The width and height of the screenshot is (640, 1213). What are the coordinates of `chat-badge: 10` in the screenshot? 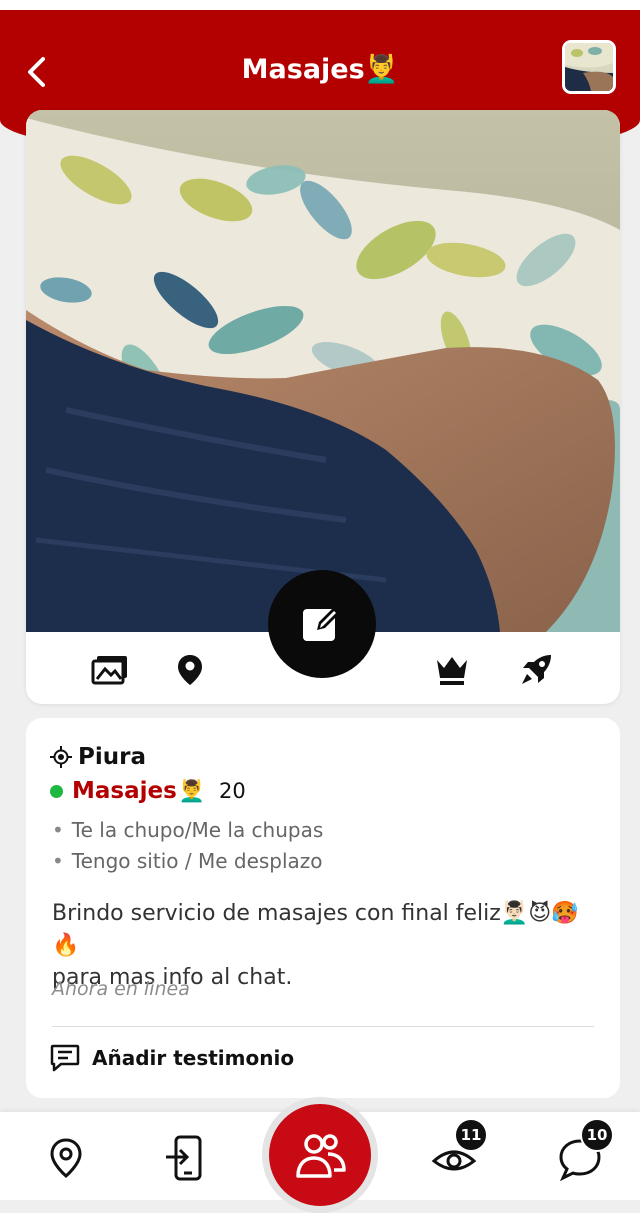 It's located at (597, 1135).